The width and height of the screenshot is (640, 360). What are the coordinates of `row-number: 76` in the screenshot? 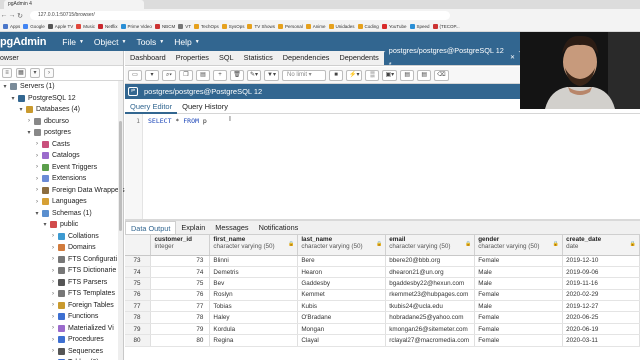 It's located at (138, 295).